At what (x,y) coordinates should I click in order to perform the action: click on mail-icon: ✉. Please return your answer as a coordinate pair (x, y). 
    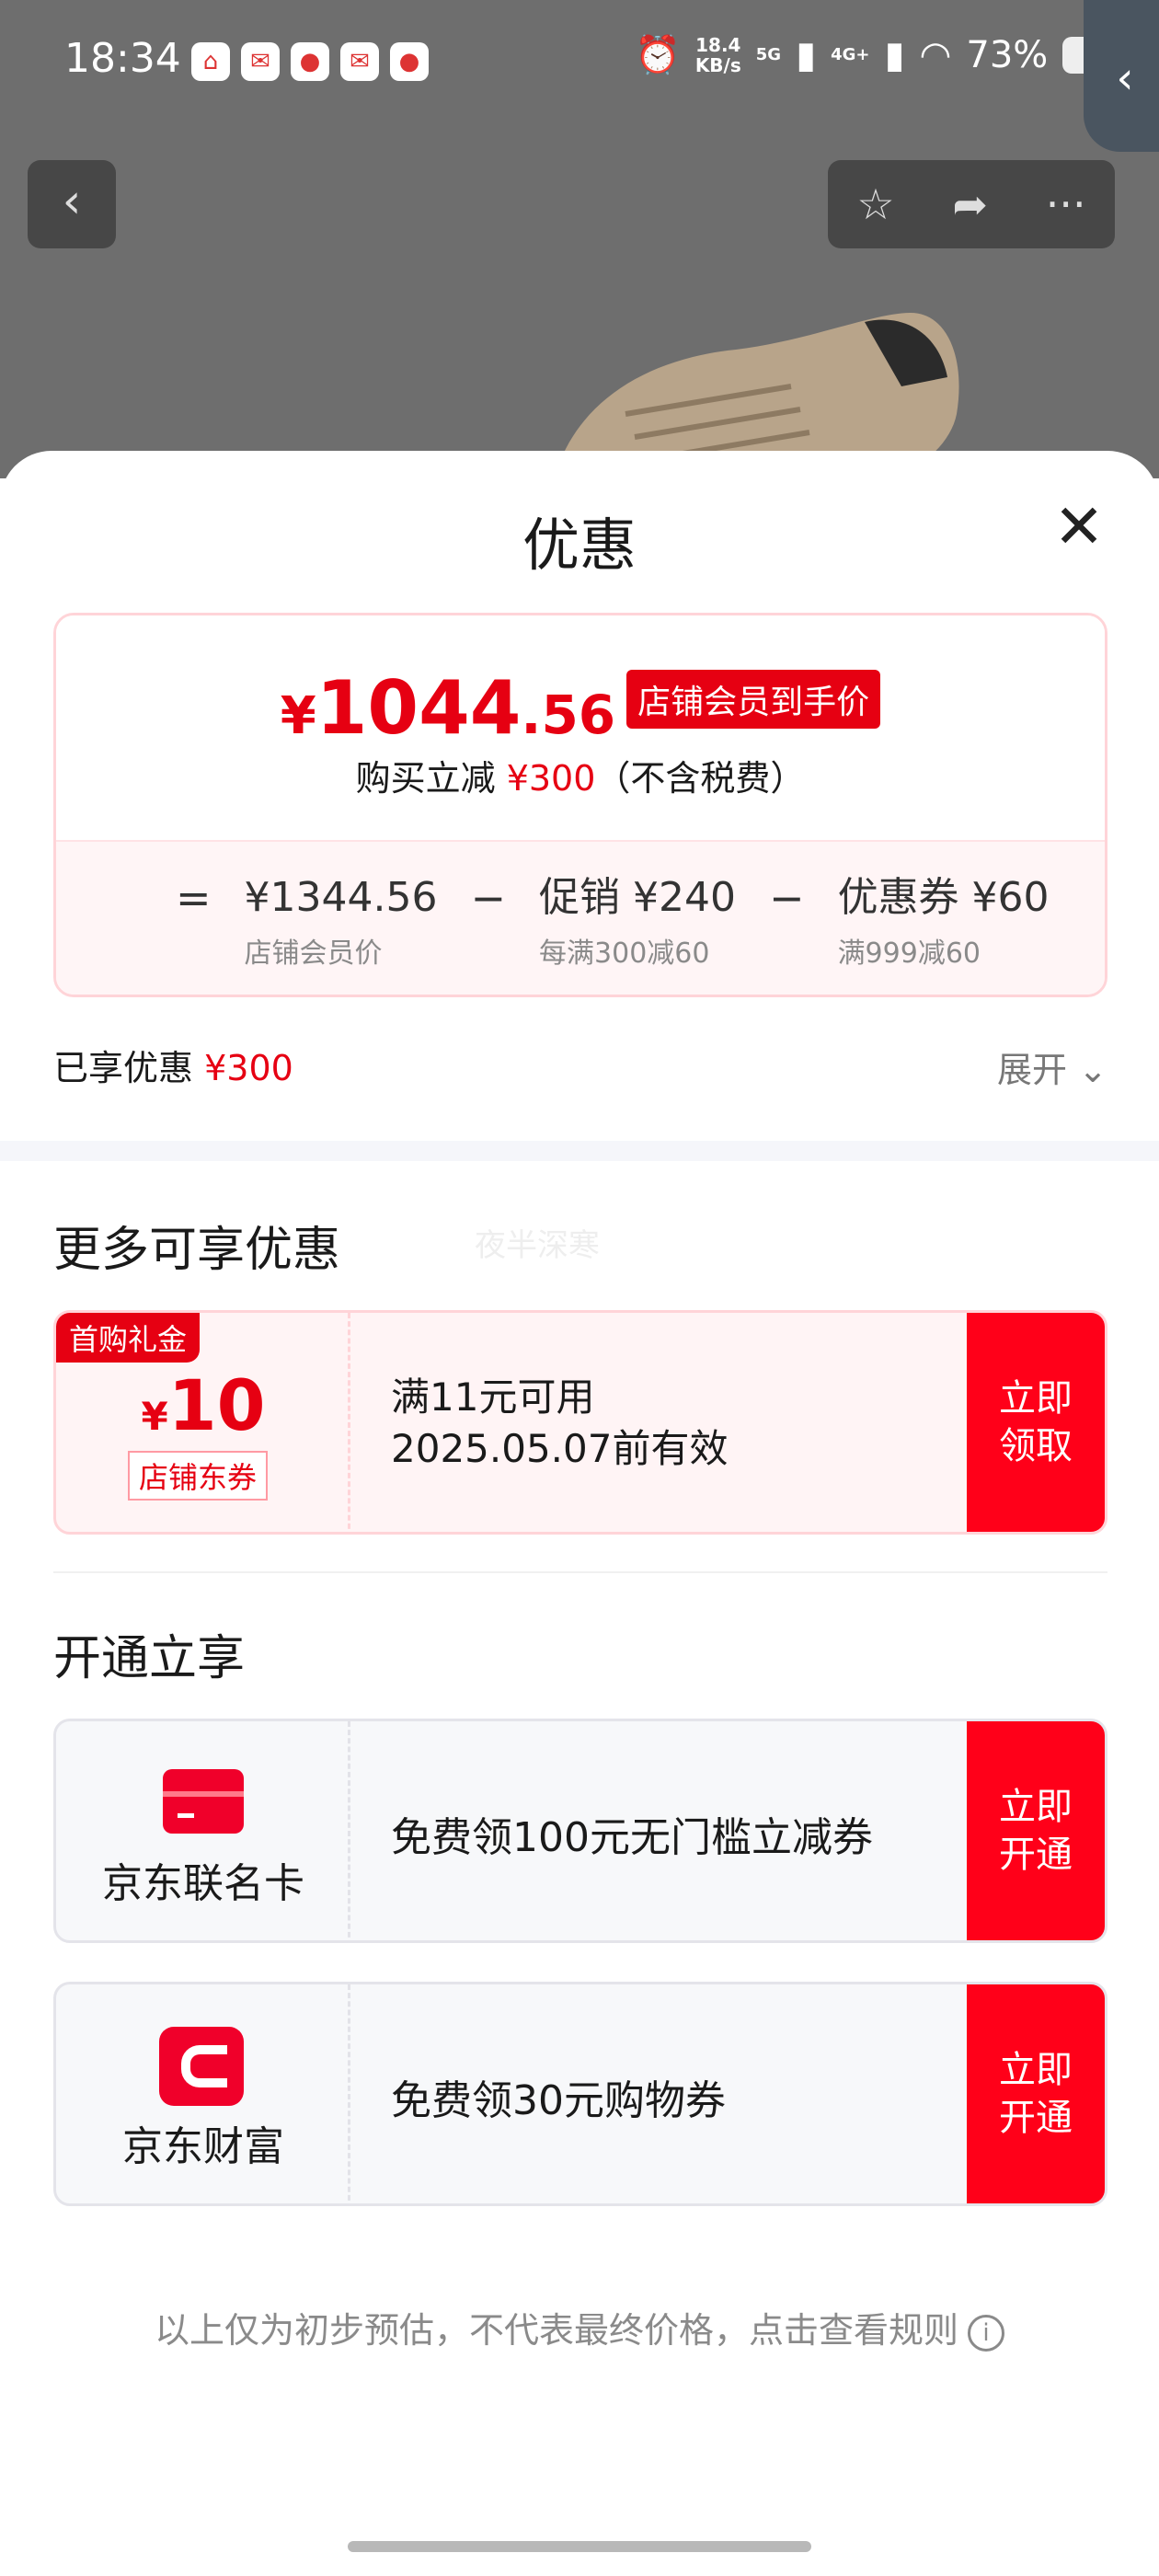
    Looking at the image, I should click on (359, 61).